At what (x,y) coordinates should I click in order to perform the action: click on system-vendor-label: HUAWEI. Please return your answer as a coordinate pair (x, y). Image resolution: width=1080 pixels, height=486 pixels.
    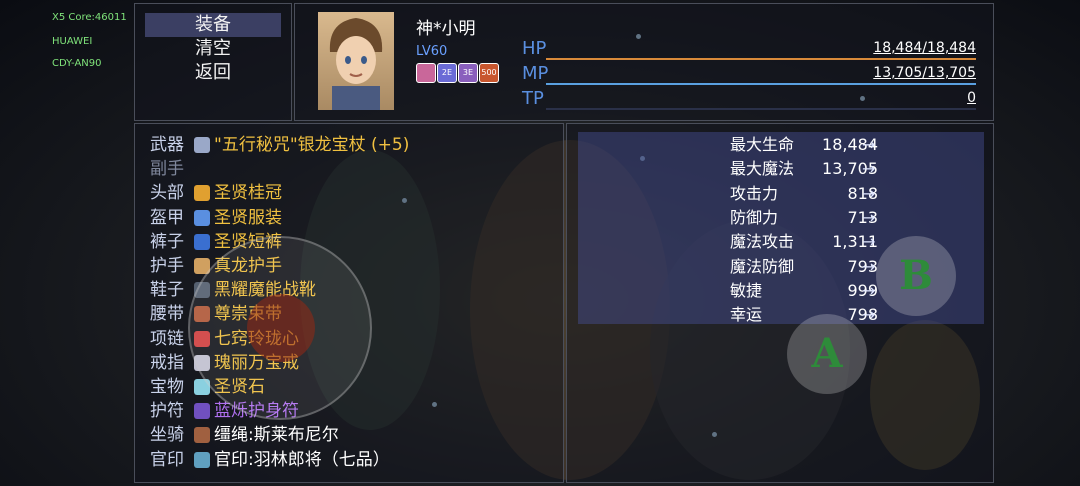
    Looking at the image, I should click on (72, 41).